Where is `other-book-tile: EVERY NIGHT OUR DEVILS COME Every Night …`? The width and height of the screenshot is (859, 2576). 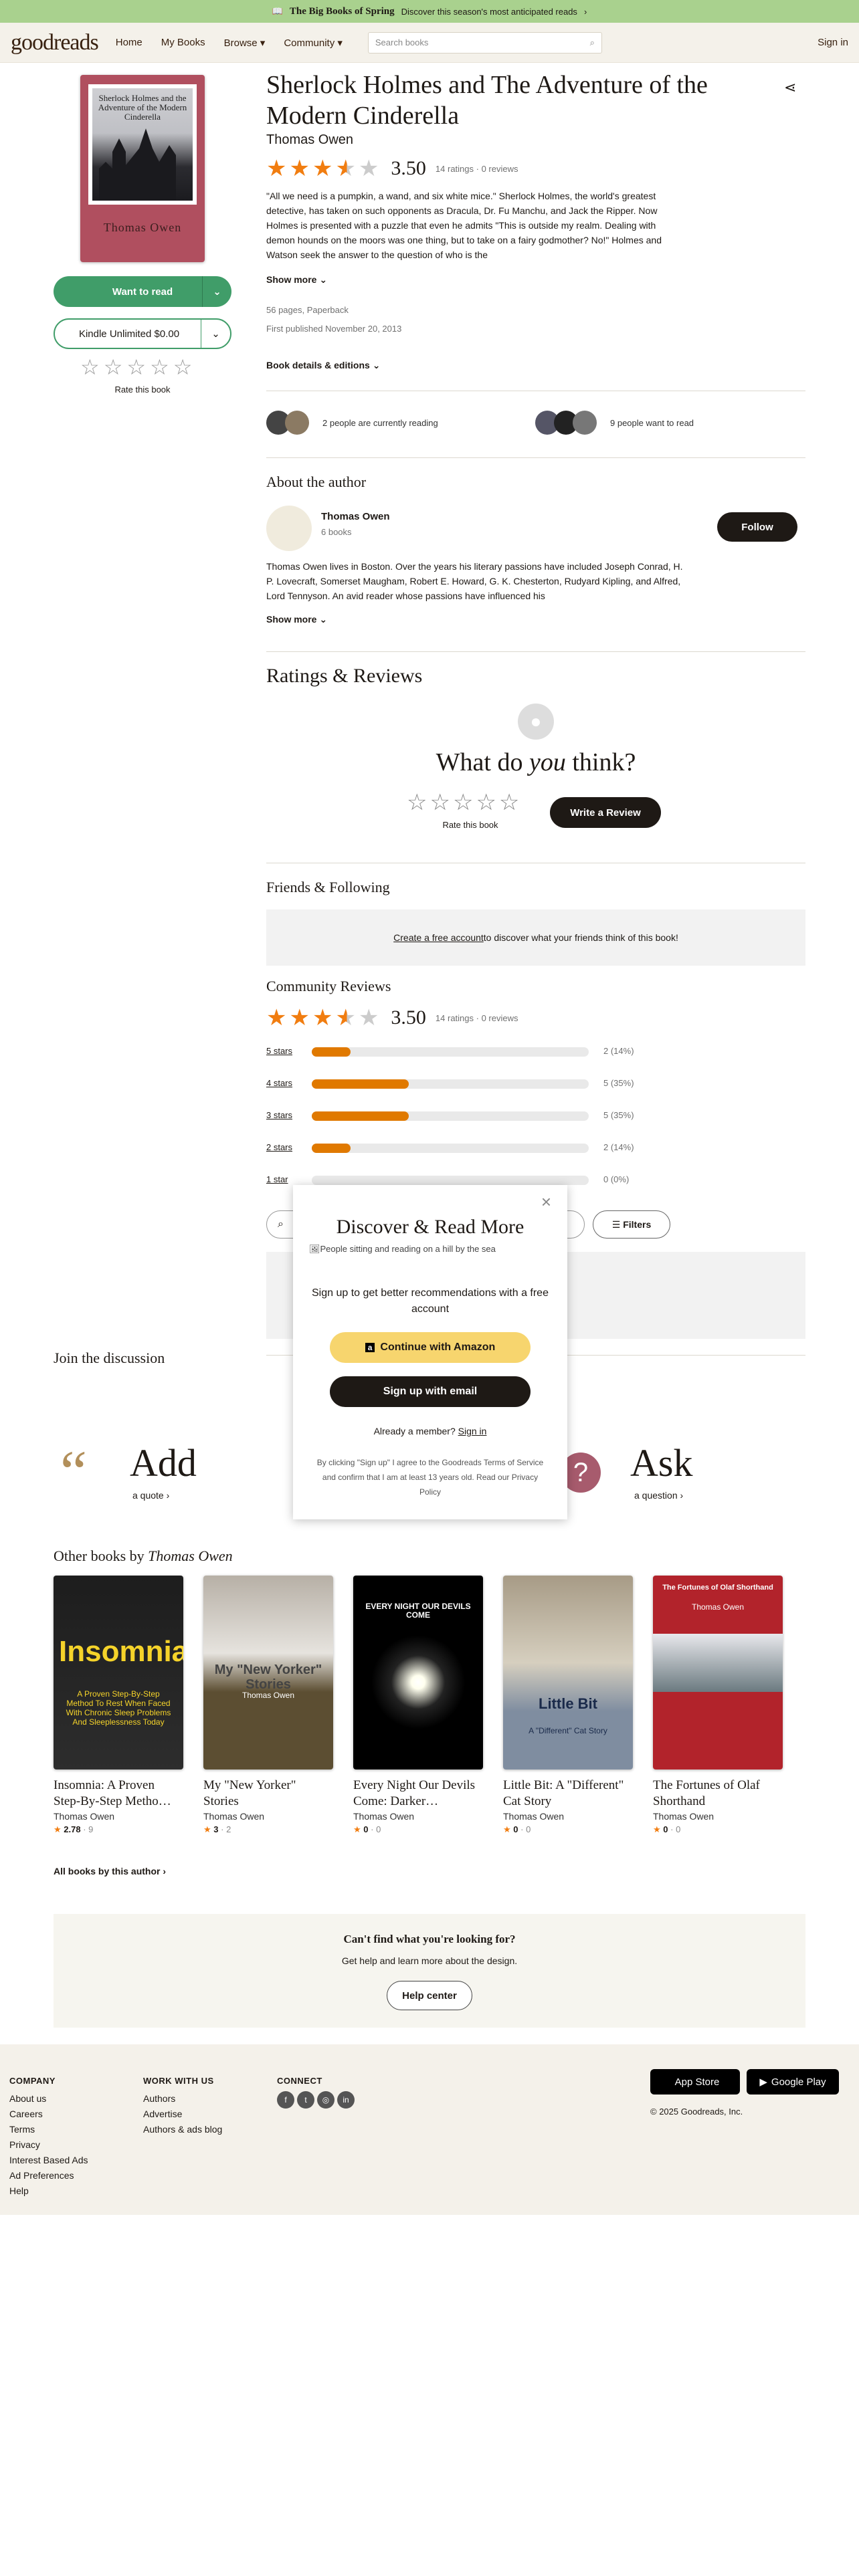 other-book-tile: EVERY NIGHT OUR DEVILS COME Every Night … is located at coordinates (418, 1705).